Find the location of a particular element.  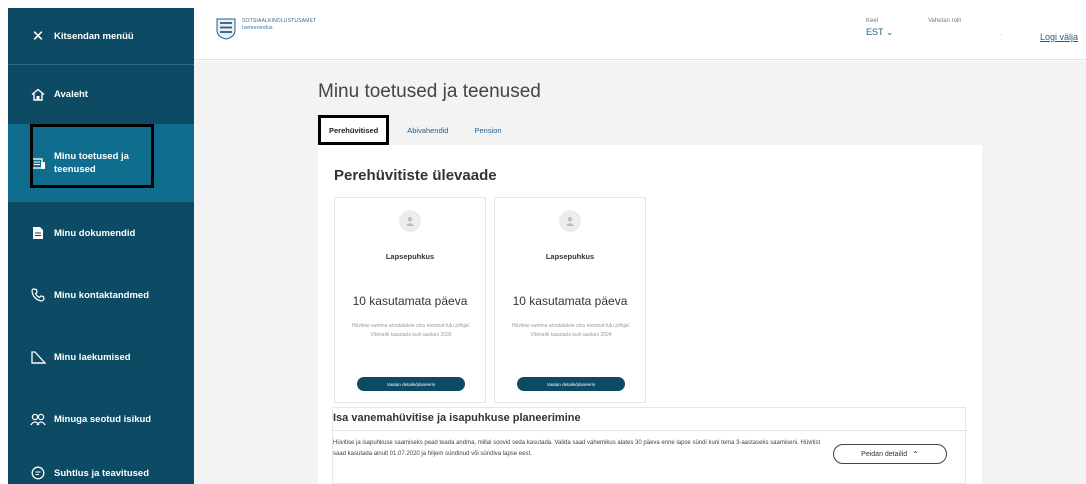

role-selector: Vahetan rolli - is located at coordinates (965, 28).